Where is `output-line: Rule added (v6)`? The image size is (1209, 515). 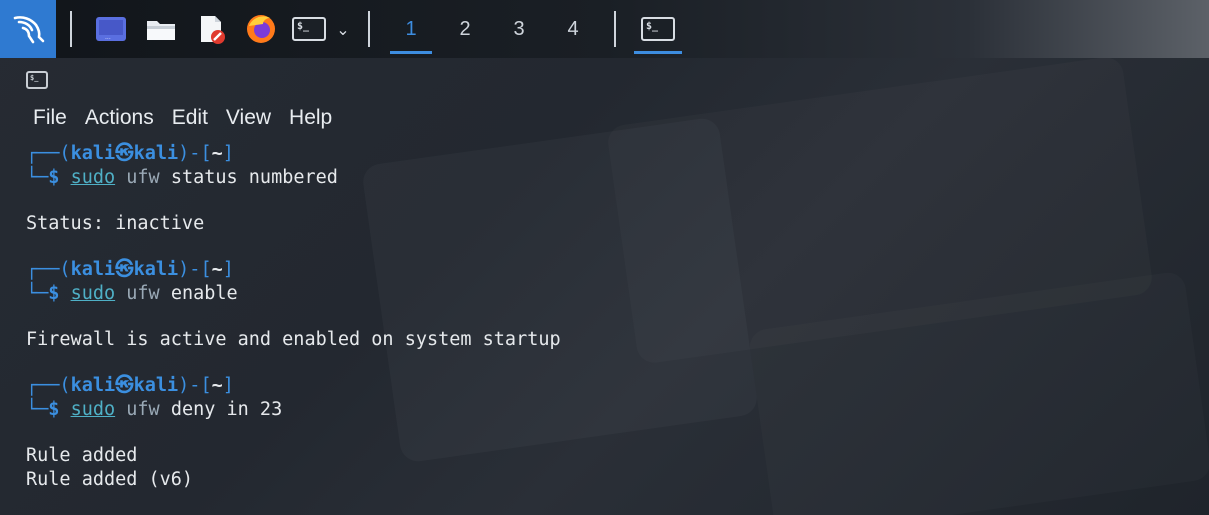
output-line: Rule added (v6) is located at coordinates (110, 479).